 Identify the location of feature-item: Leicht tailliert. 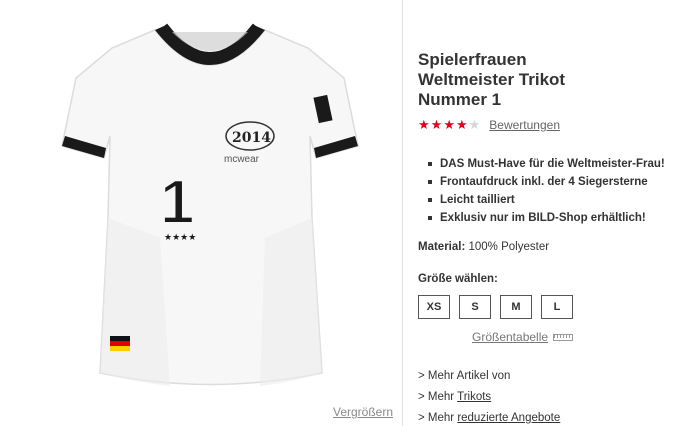
(546, 200).